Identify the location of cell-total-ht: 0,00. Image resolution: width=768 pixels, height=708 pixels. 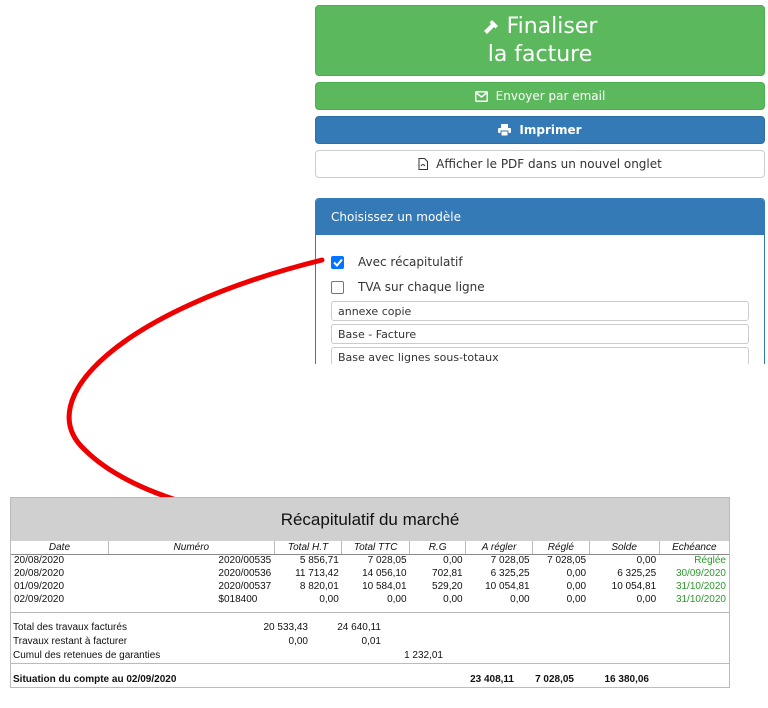
(329, 599).